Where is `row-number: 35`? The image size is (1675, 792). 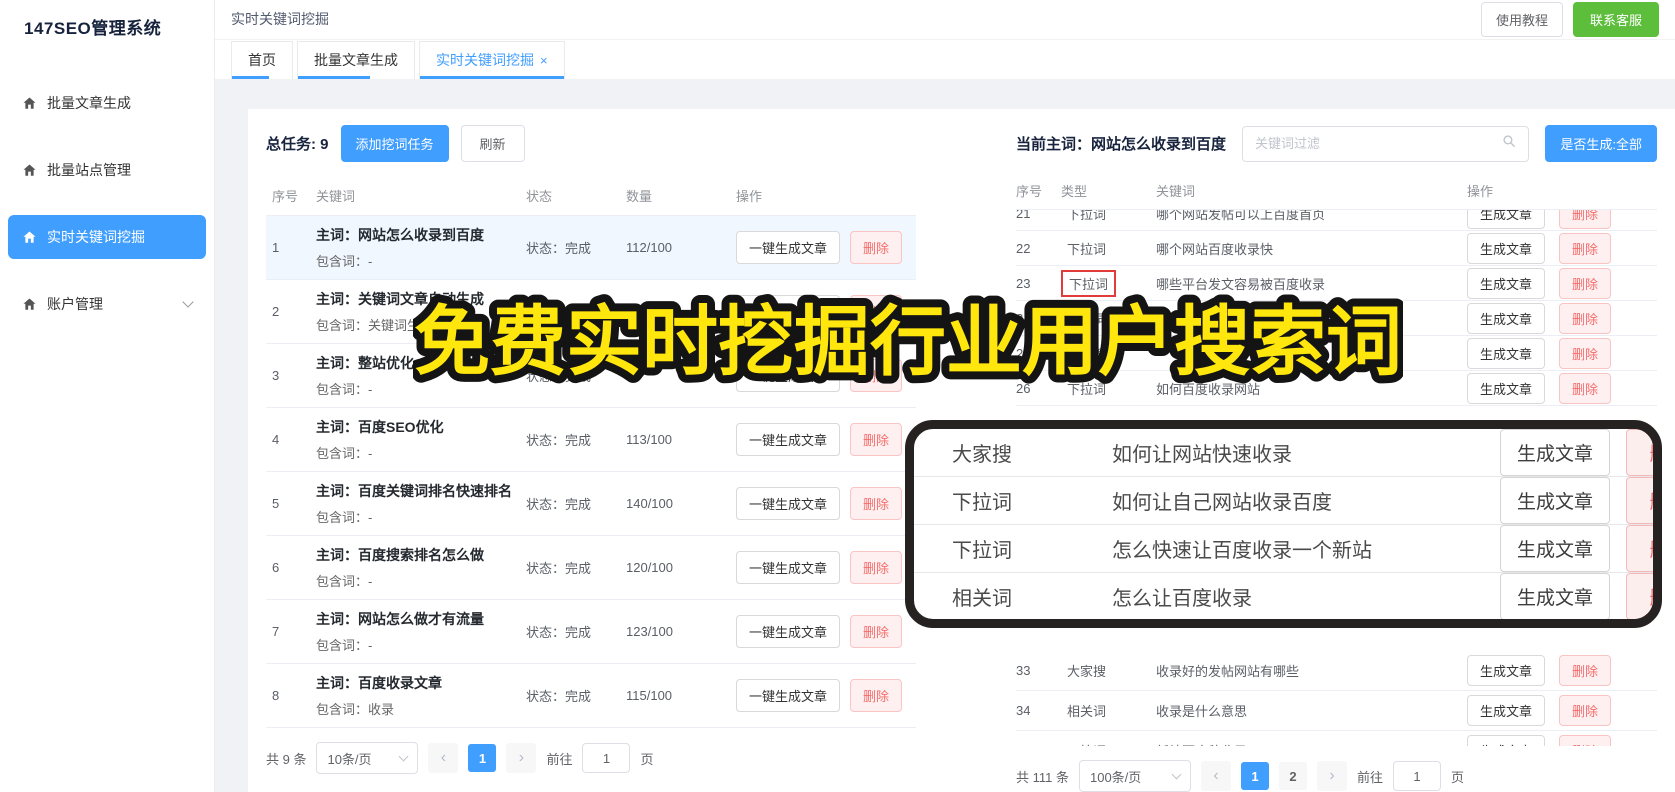 row-number: 35 is located at coordinates (1038, 744).